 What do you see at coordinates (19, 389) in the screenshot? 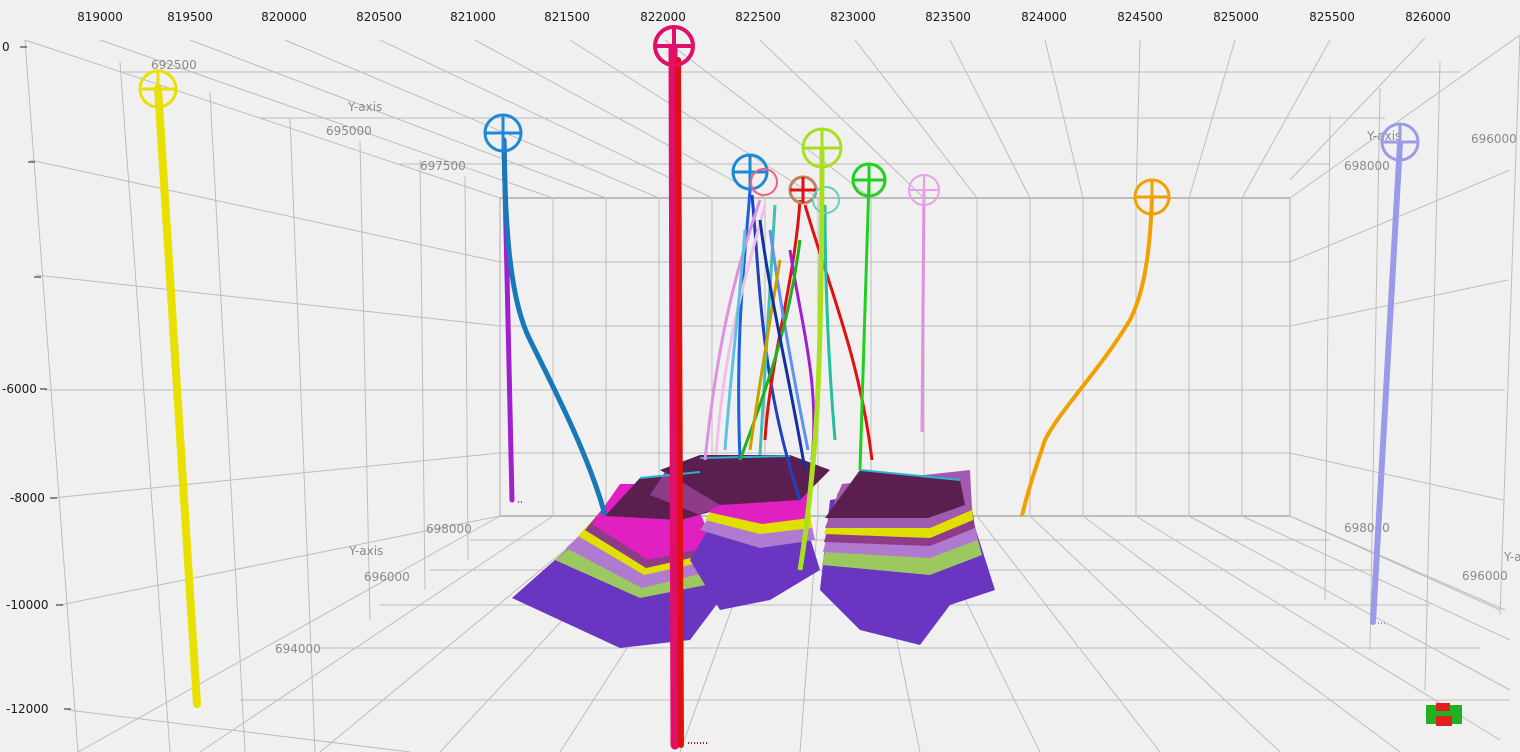
I see `z-tick: -6000` at bounding box center [19, 389].